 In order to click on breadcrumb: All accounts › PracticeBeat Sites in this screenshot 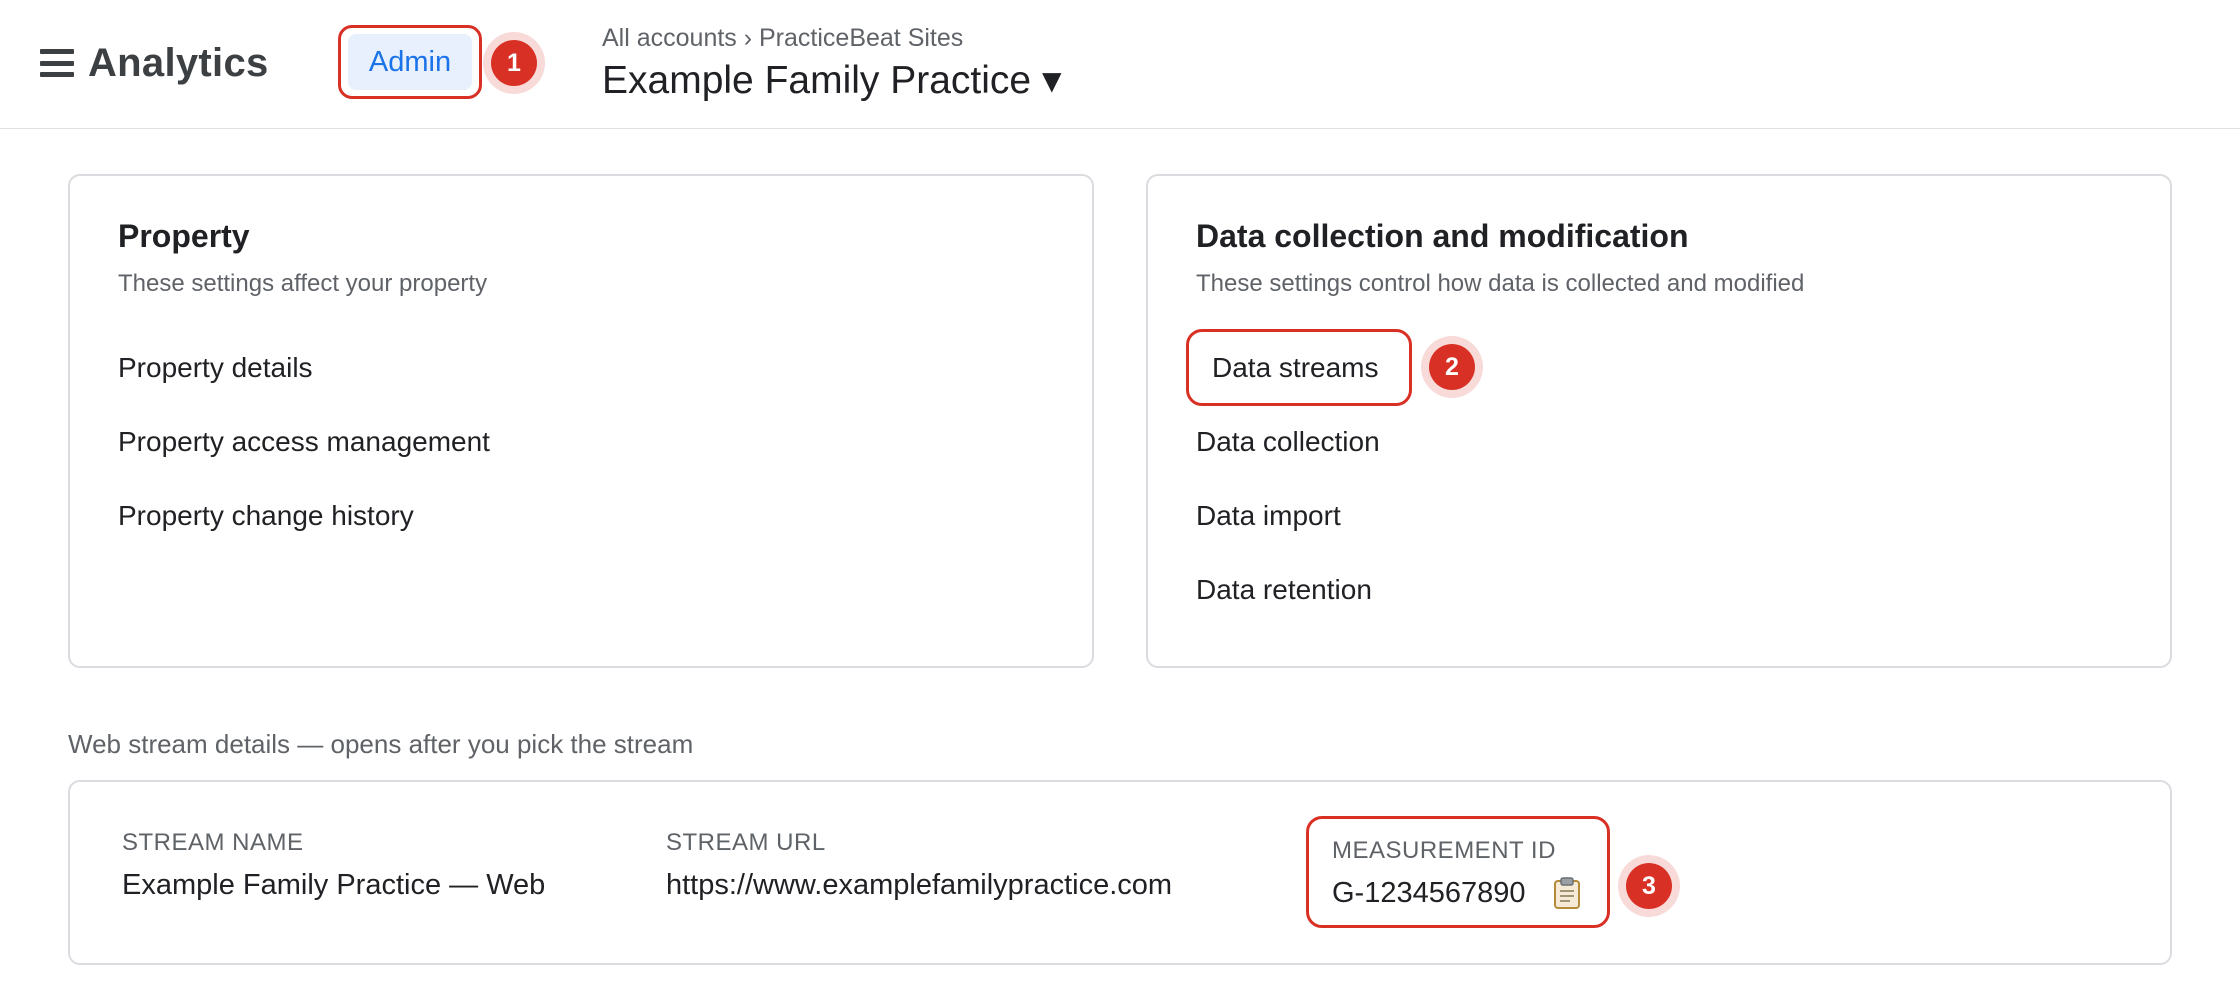, I will do `click(782, 38)`.